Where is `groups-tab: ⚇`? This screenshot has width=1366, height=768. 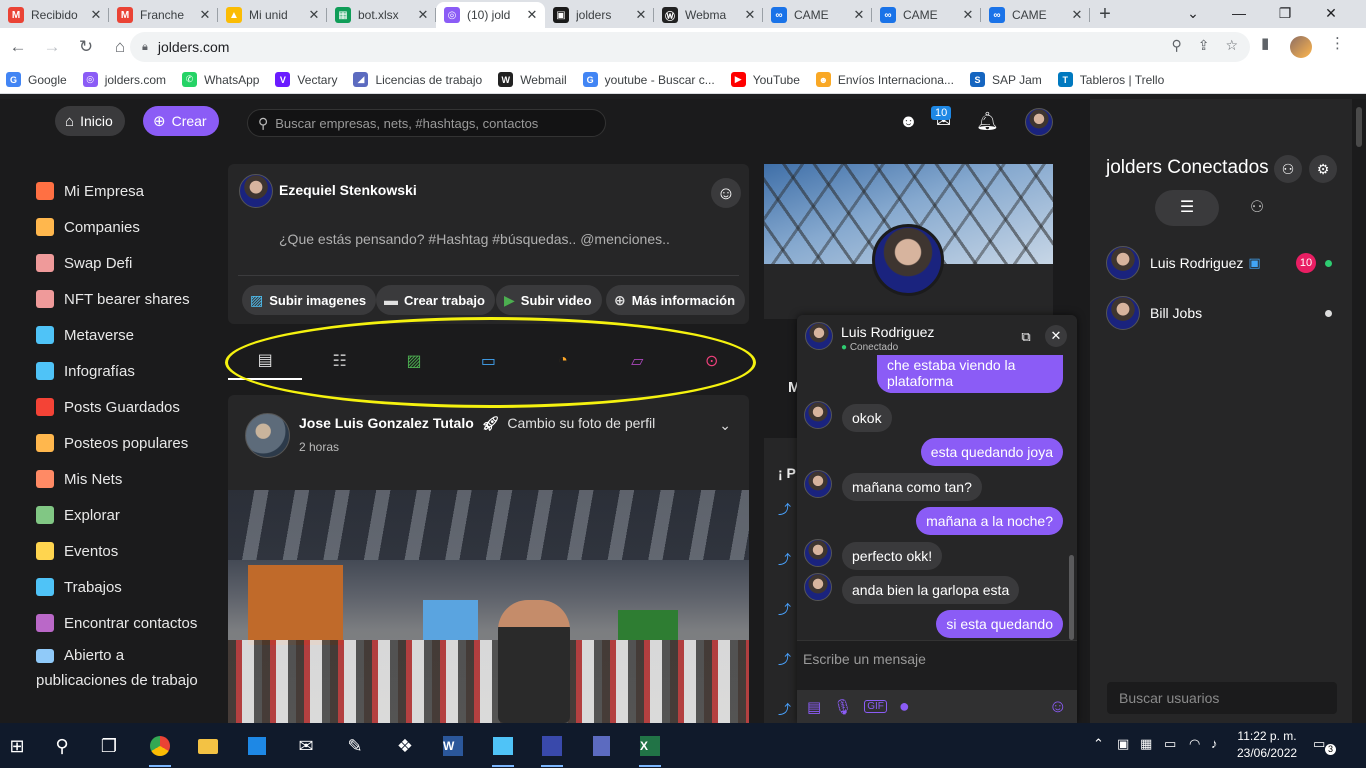 groups-tab: ⚇ is located at coordinates (1257, 208).